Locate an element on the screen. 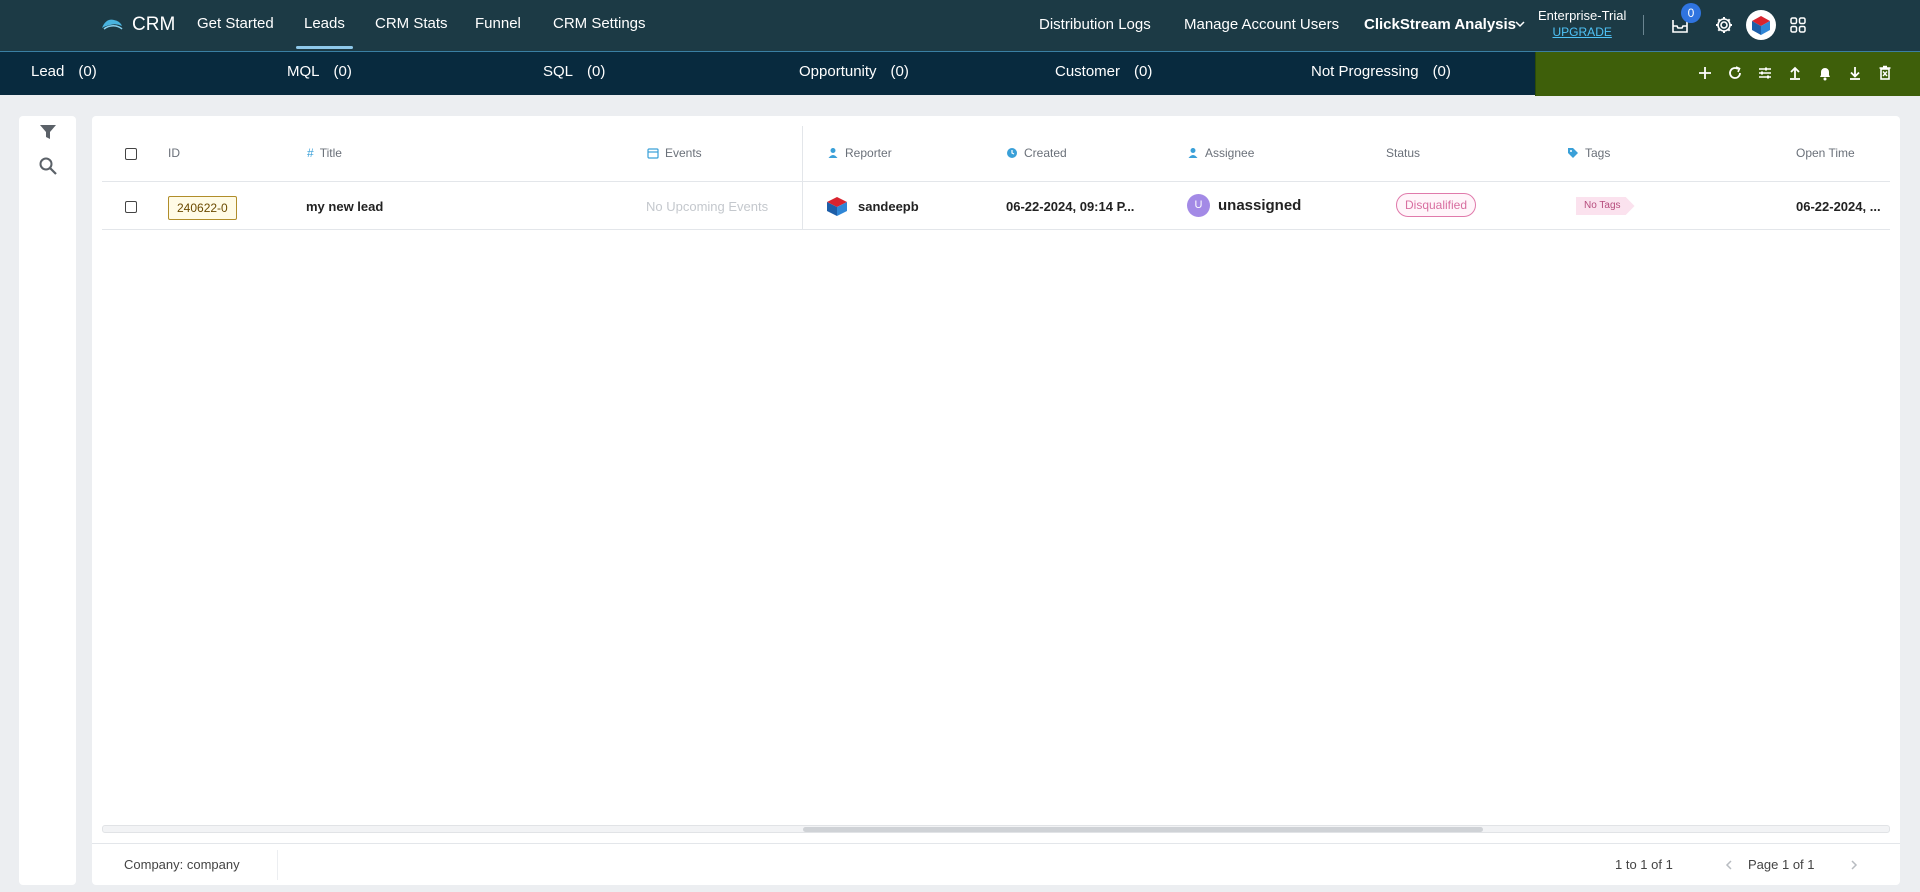 The width and height of the screenshot is (1920, 892). chevron-right-icon is located at coordinates (1854, 865).